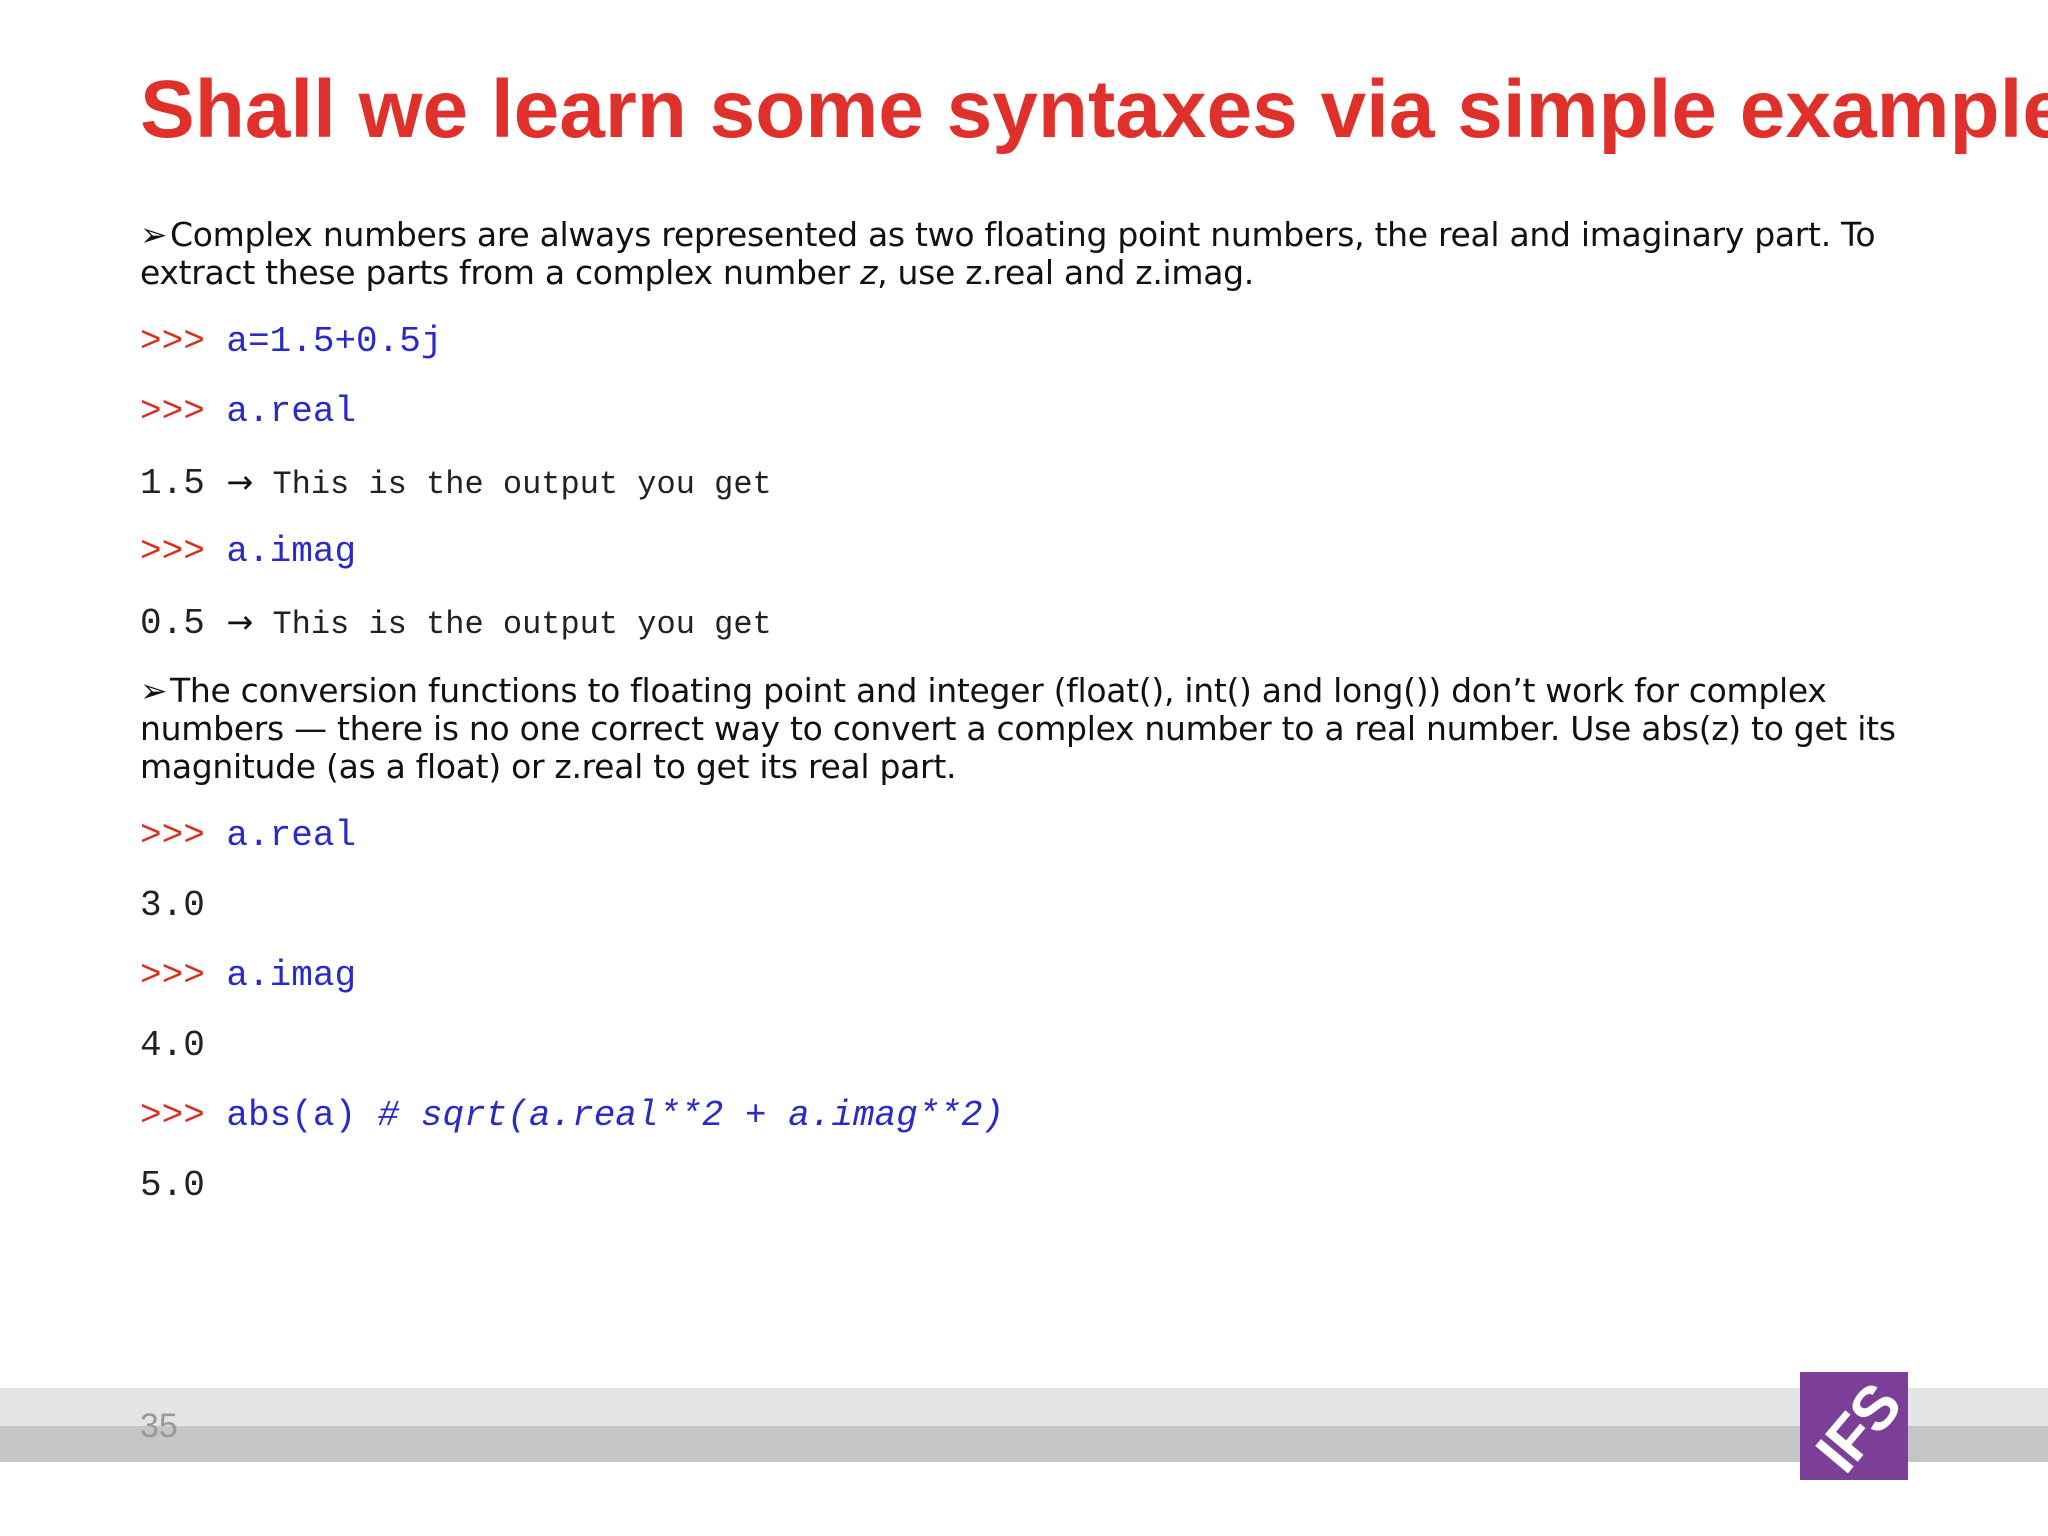 The image size is (2048, 1536). I want to click on bullet-text: , use z.real and z.imag., so click(1065, 272).